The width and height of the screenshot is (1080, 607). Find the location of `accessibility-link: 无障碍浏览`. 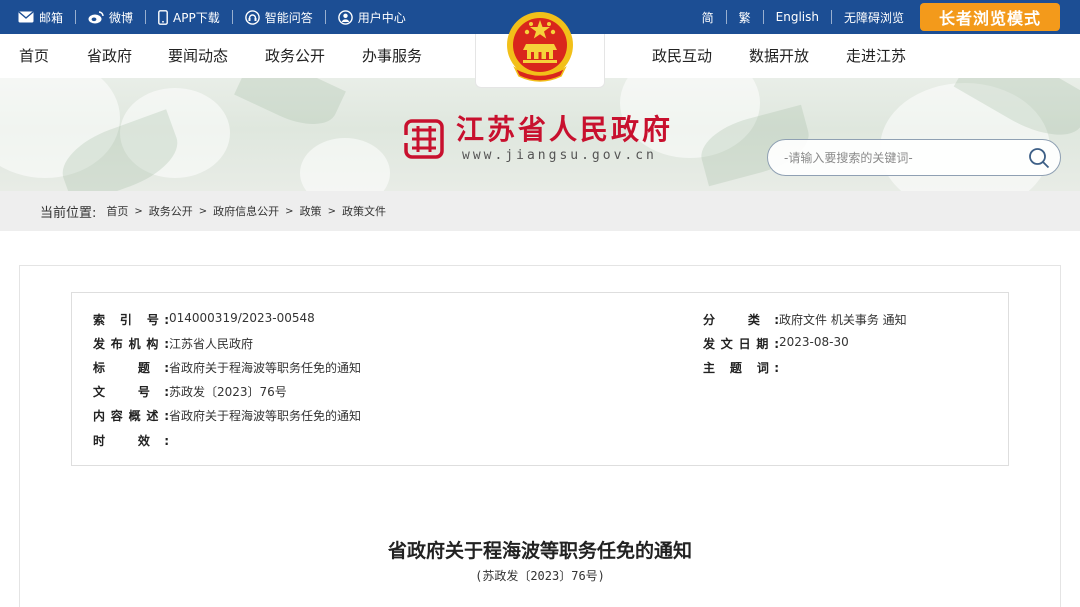

accessibility-link: 无障碍浏览 is located at coordinates (874, 17).